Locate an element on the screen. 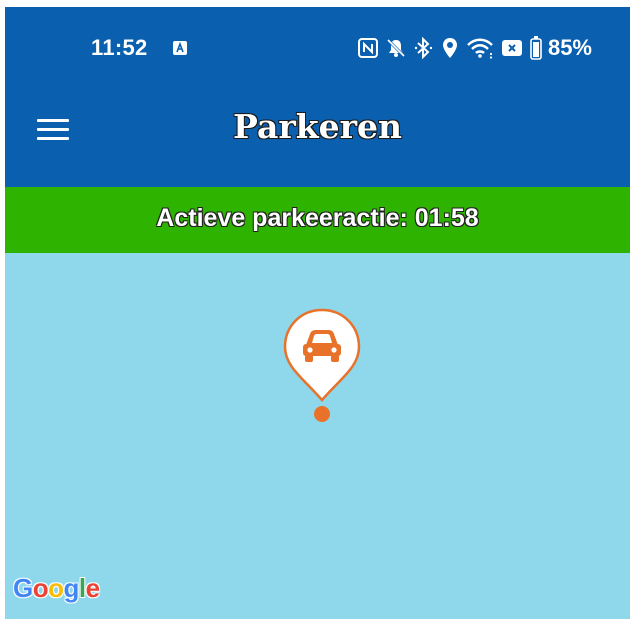  battery-percentage: 85% is located at coordinates (569, 47).